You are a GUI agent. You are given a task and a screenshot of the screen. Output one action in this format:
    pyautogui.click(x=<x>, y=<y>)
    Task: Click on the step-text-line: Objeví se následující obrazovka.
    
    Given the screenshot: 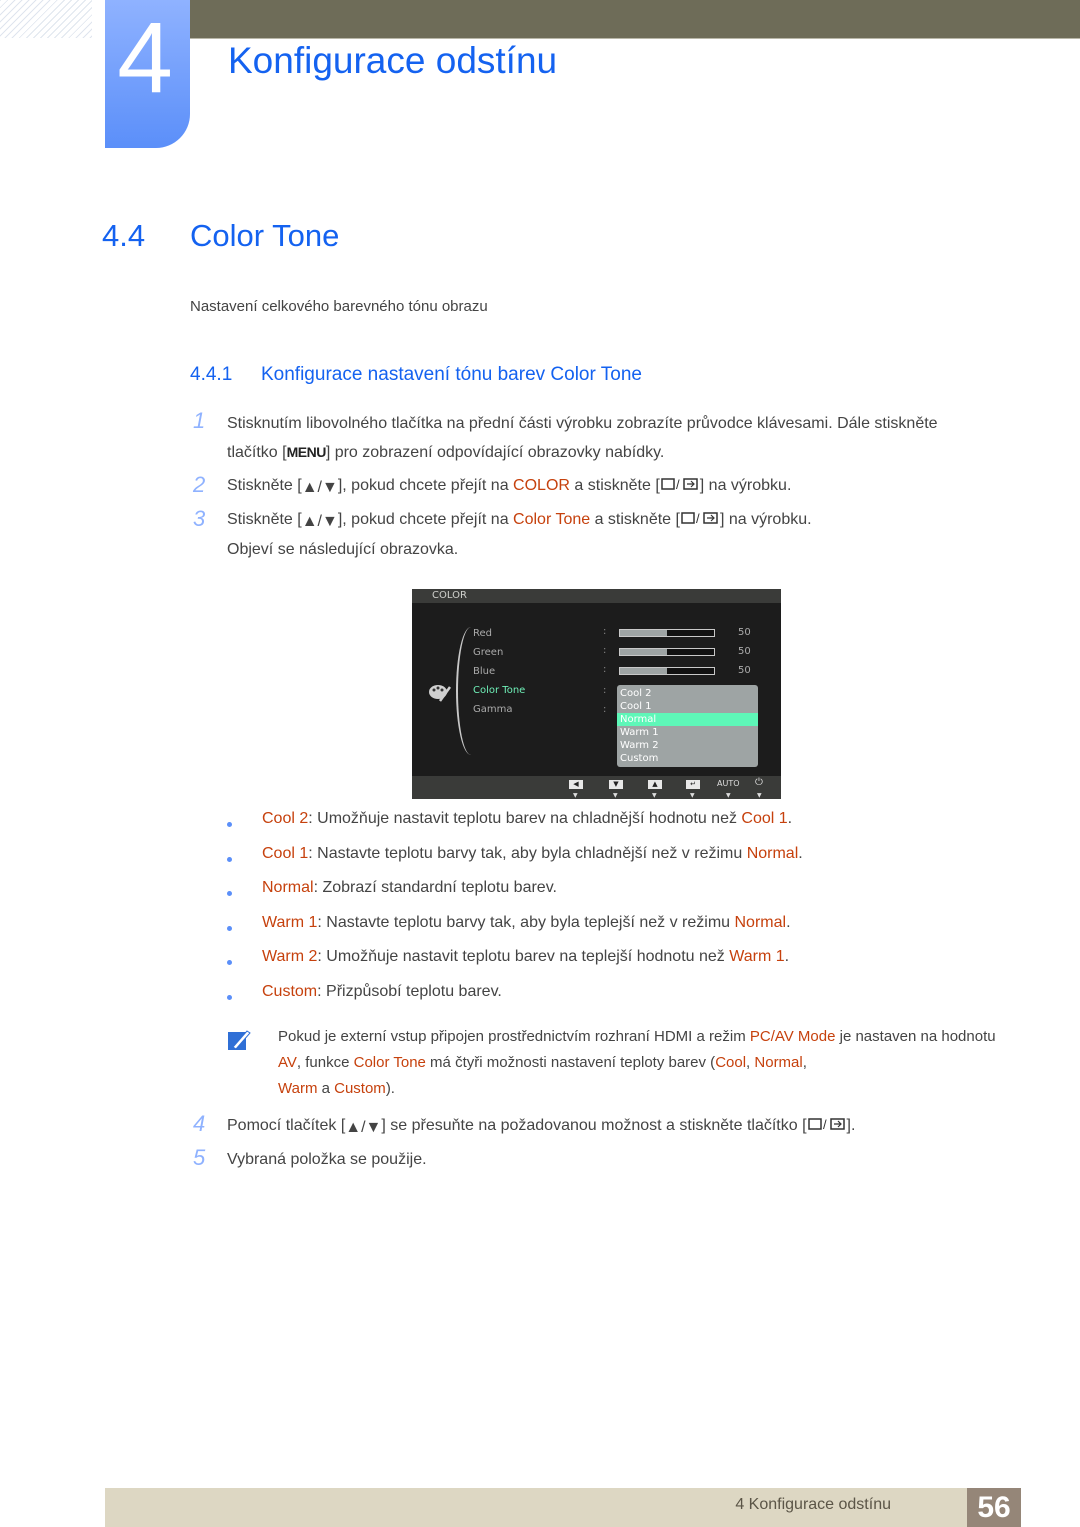 What is the action you would take?
    pyautogui.click(x=343, y=549)
    